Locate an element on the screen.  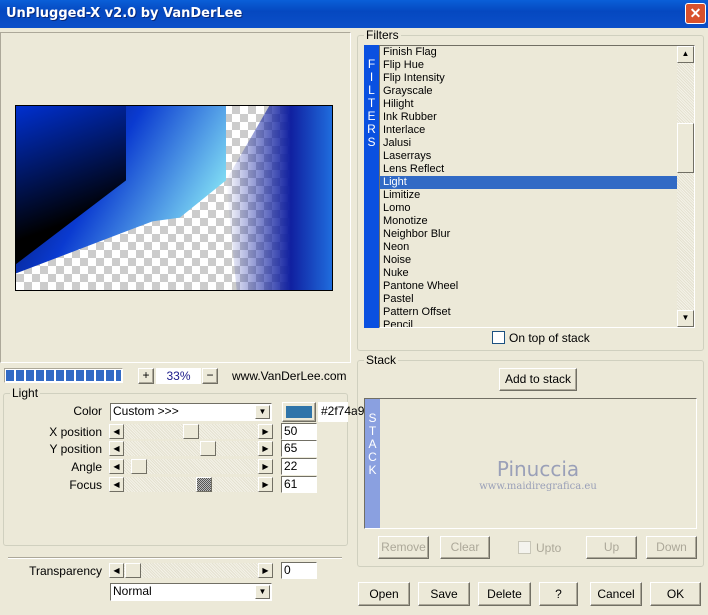
filter-item: Noise is located at coordinates (529, 260).